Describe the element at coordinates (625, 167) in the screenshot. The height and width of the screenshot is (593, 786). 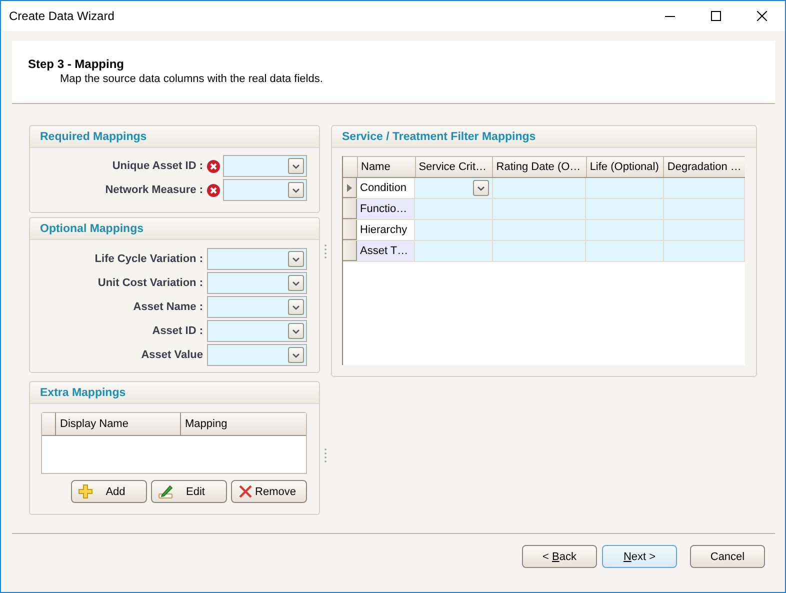
I see `column-header: Life (Optional)` at that location.